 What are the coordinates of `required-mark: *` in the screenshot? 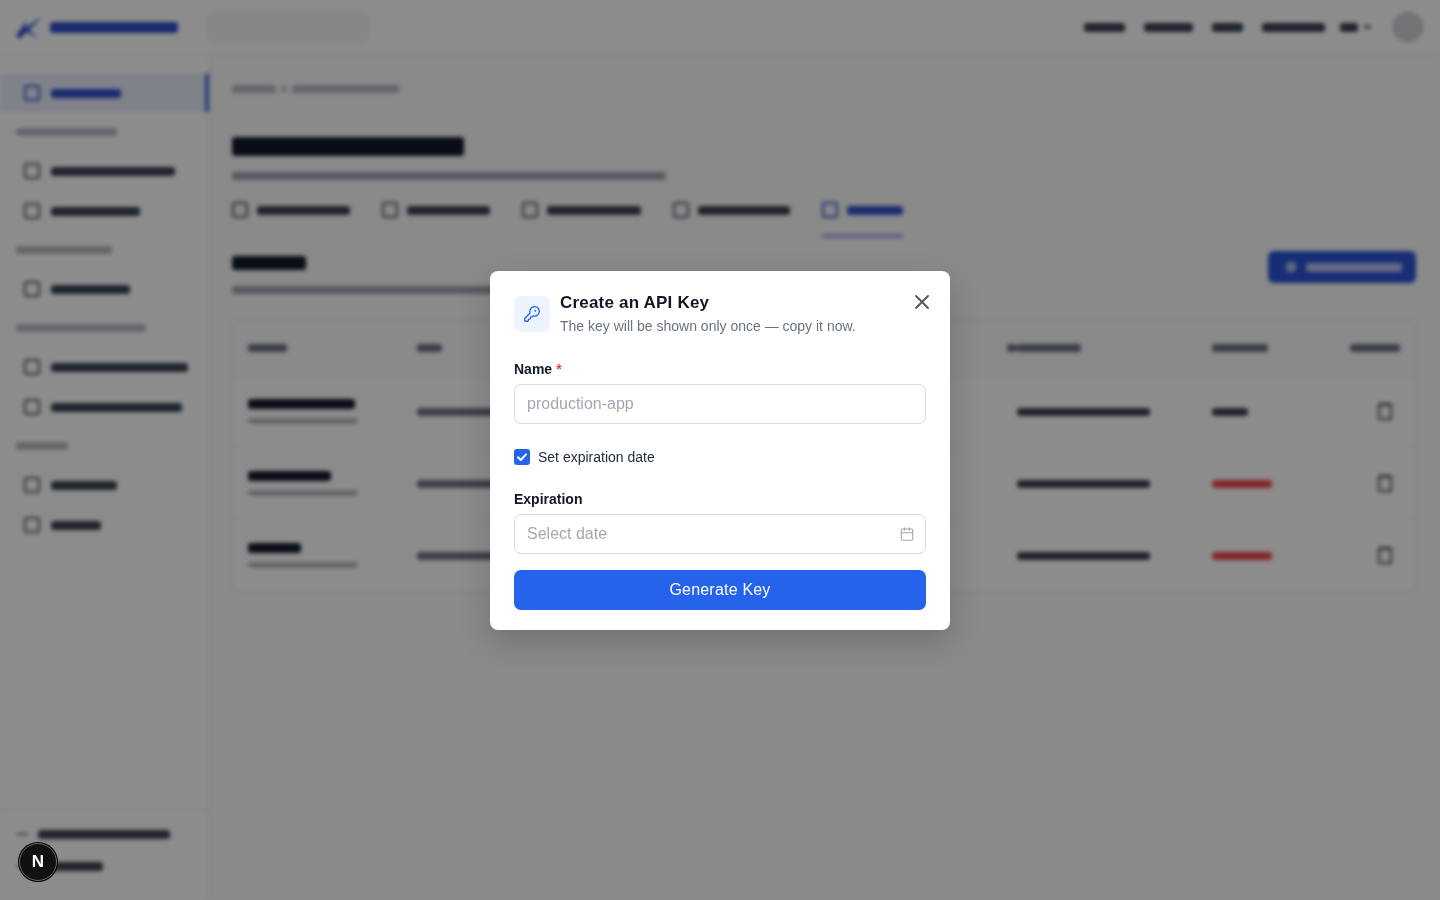 It's located at (559, 368).